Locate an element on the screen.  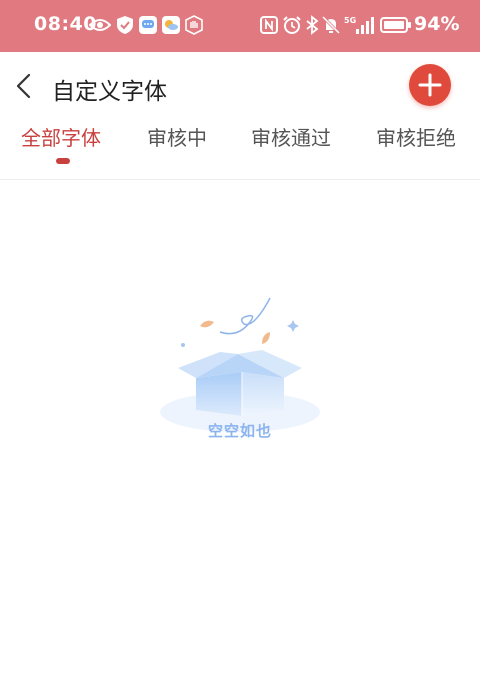
nfc-icon is located at coordinates (269, 25).